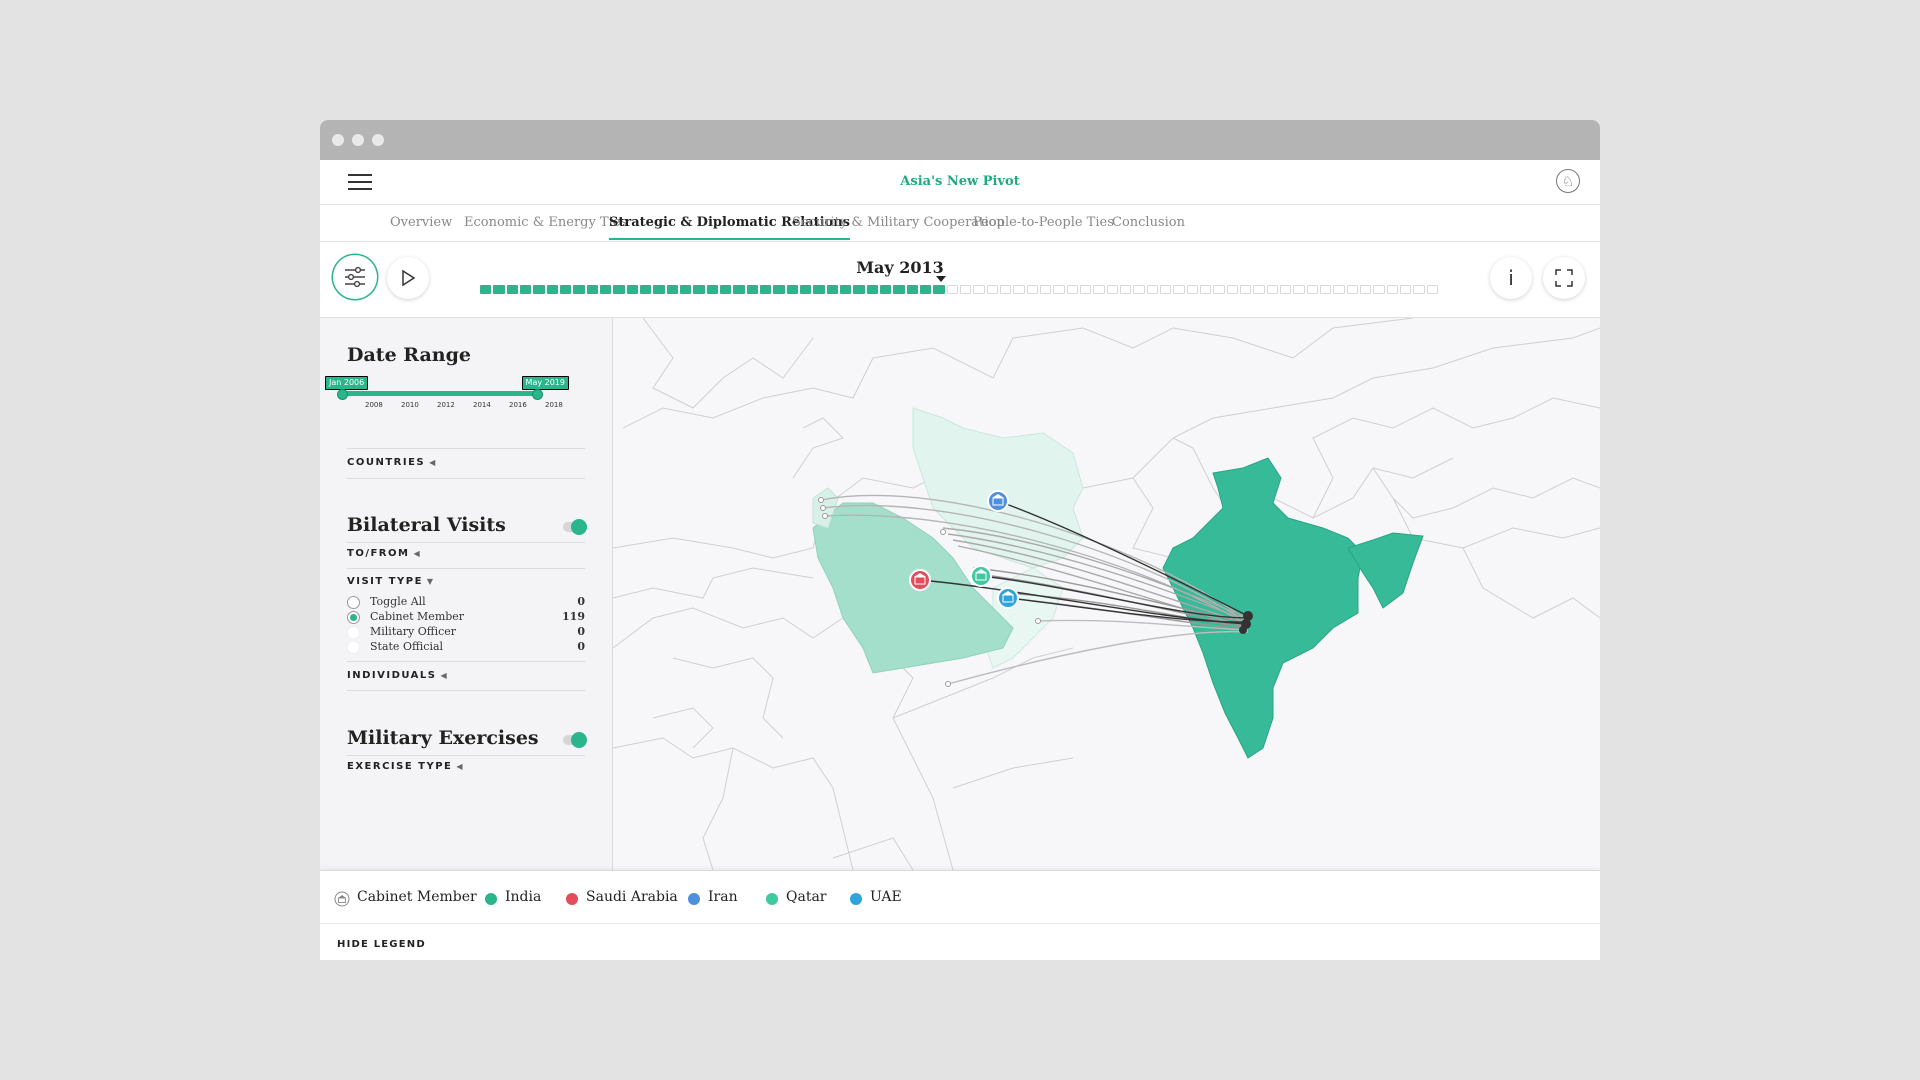 The width and height of the screenshot is (1920, 1080). Describe the element at coordinates (378, 140) in the screenshot. I see `window-maximize-dot` at that location.